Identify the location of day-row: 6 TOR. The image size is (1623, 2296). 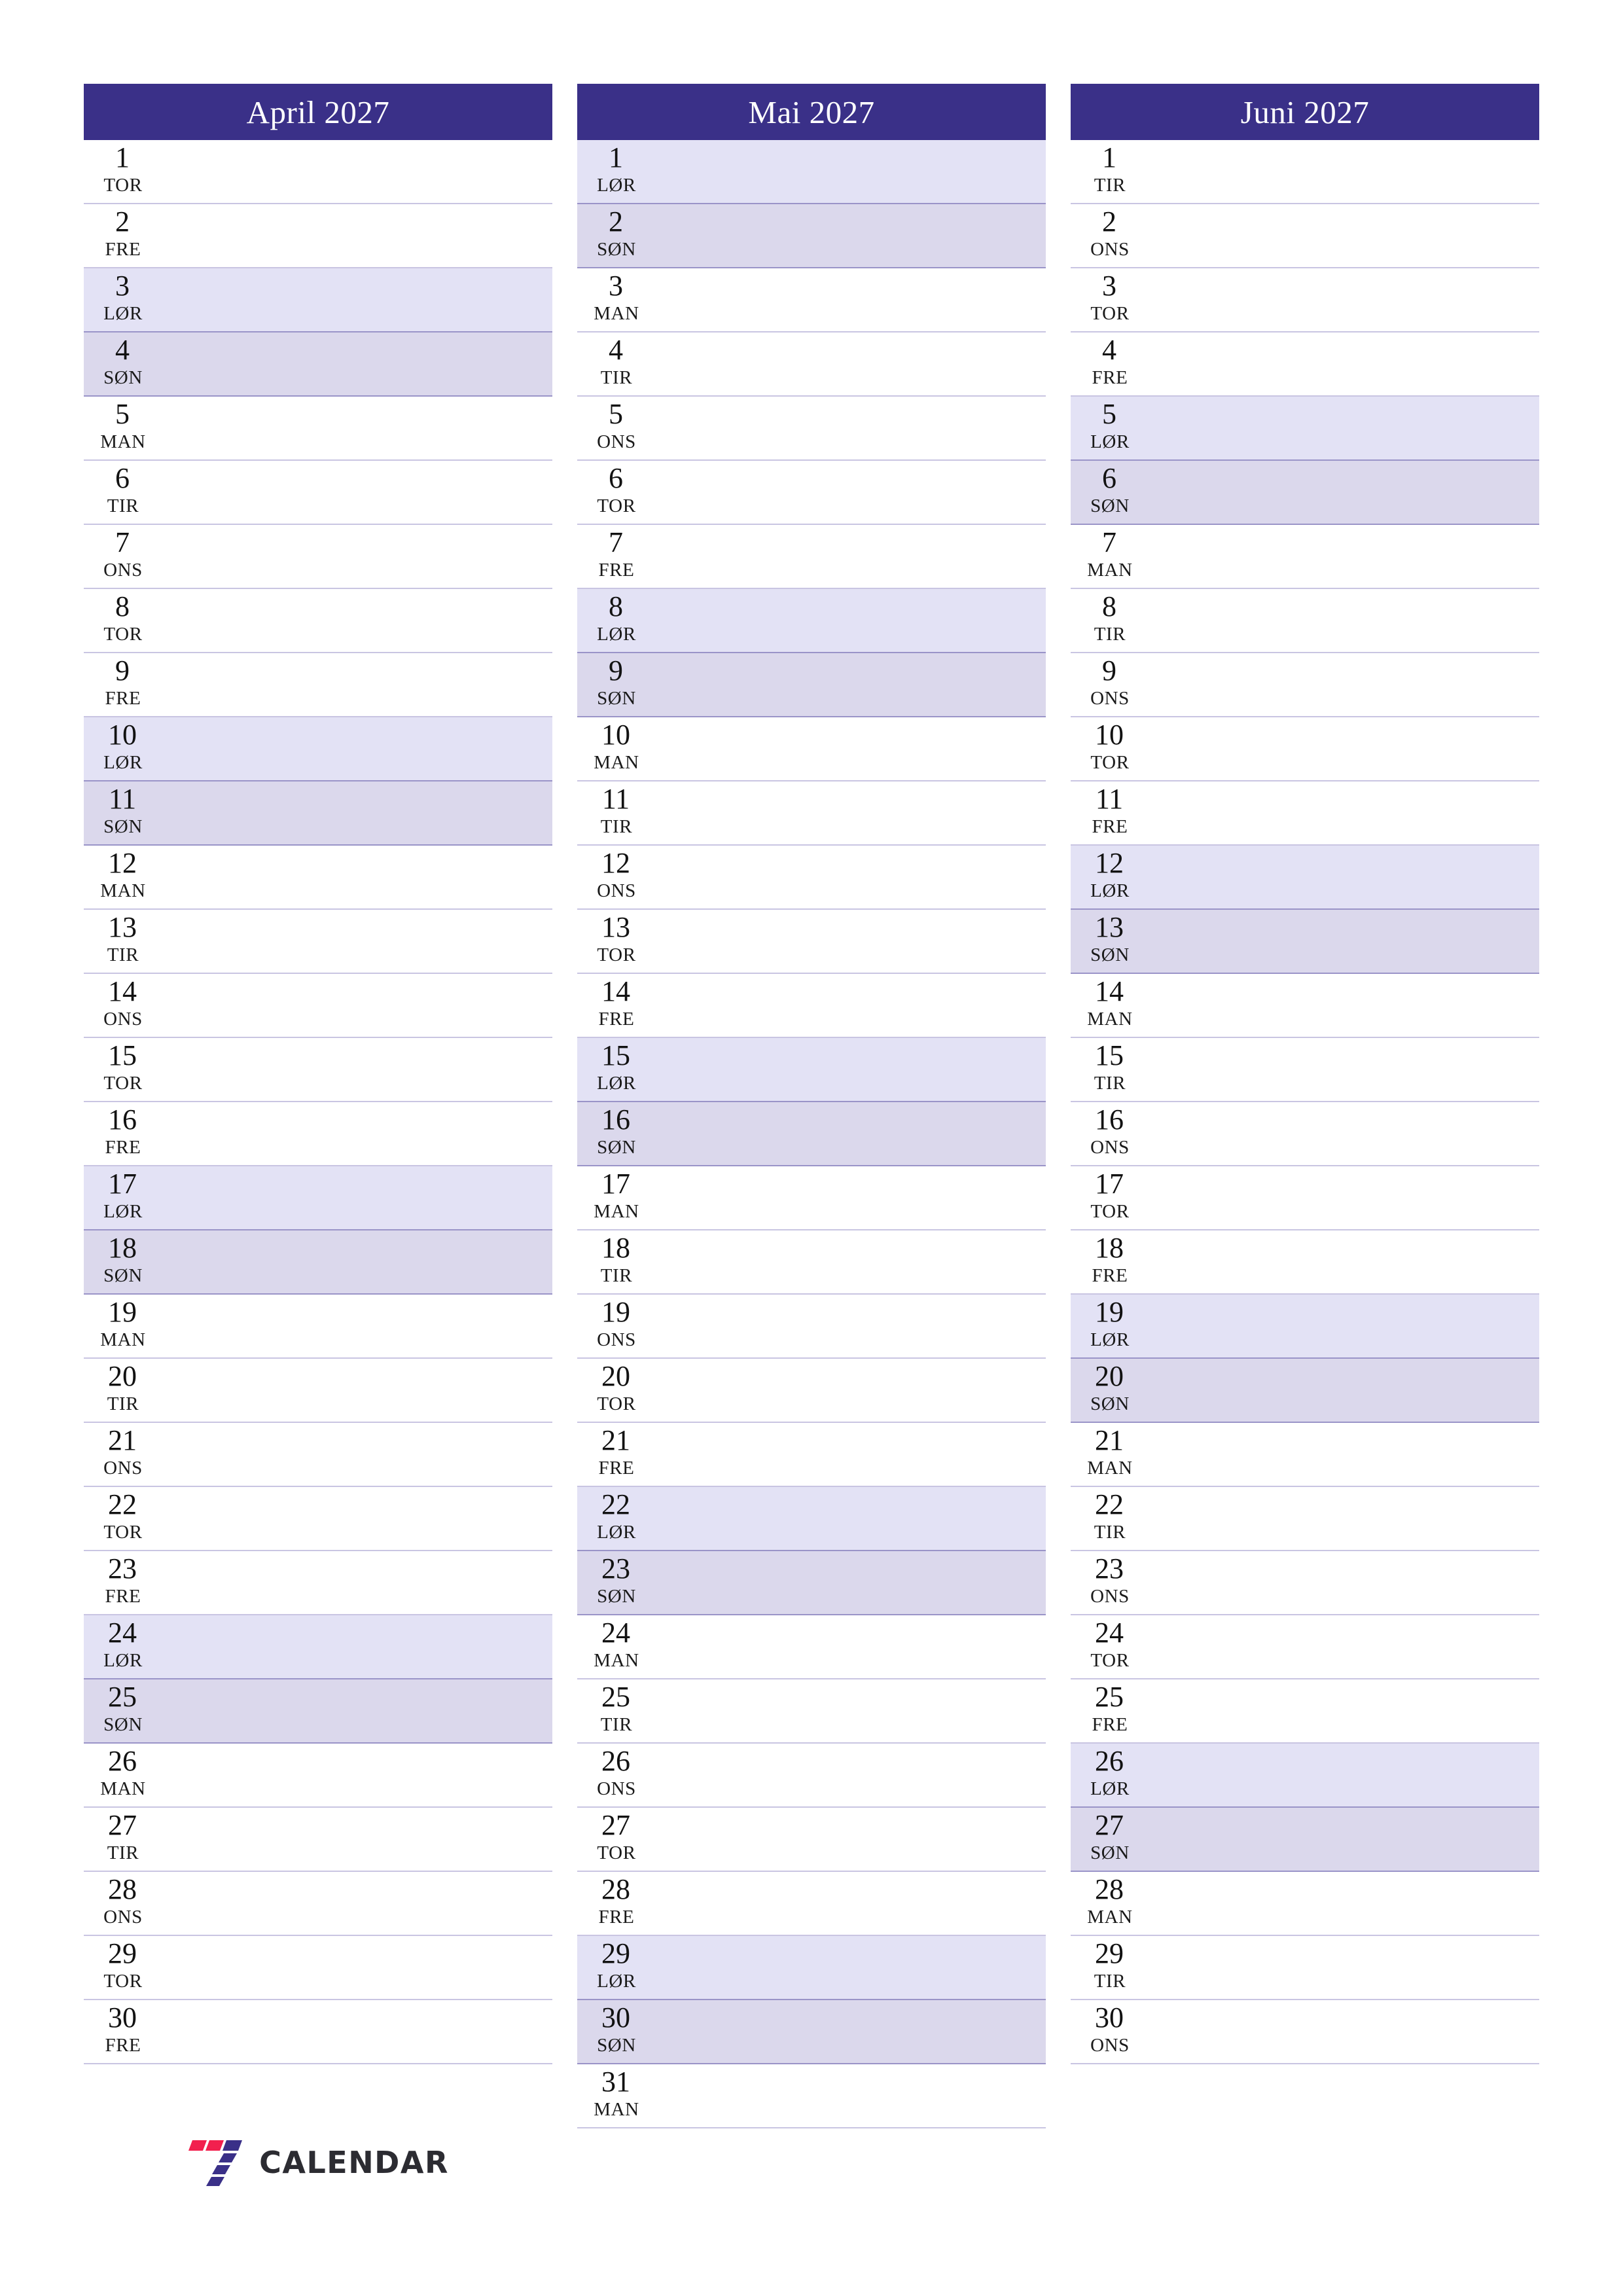
(811, 493).